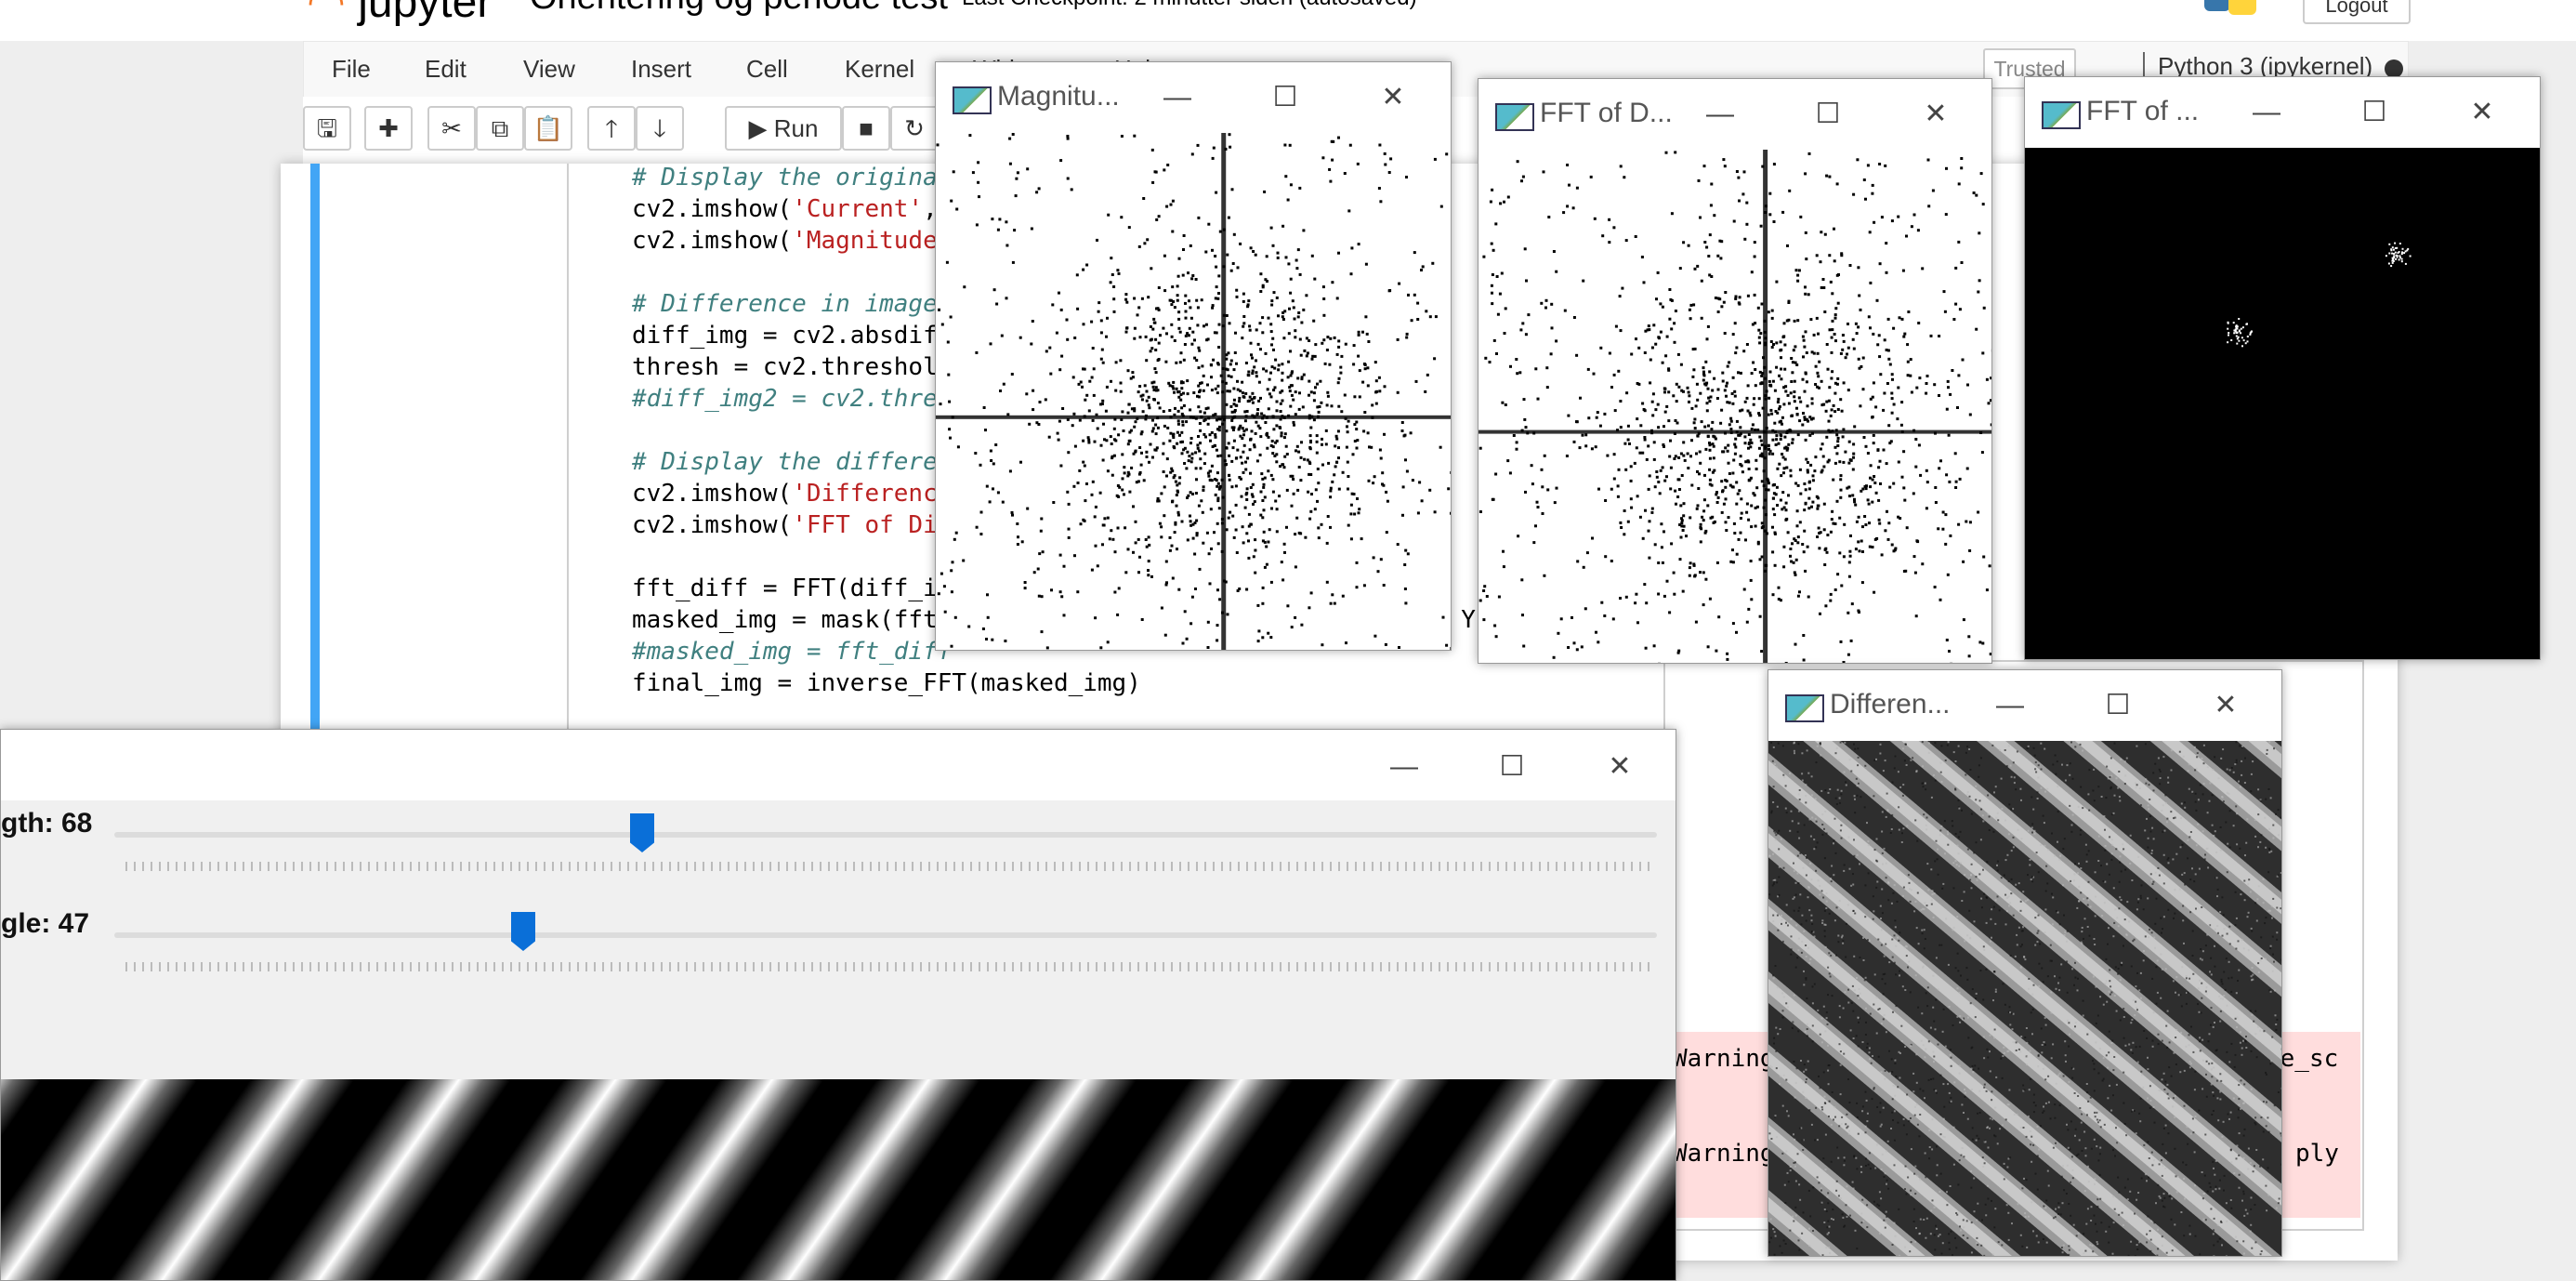 Image resolution: width=2576 pixels, height=1281 pixels. Describe the element at coordinates (2317, 1154) in the screenshot. I see `warning-text: ply` at that location.